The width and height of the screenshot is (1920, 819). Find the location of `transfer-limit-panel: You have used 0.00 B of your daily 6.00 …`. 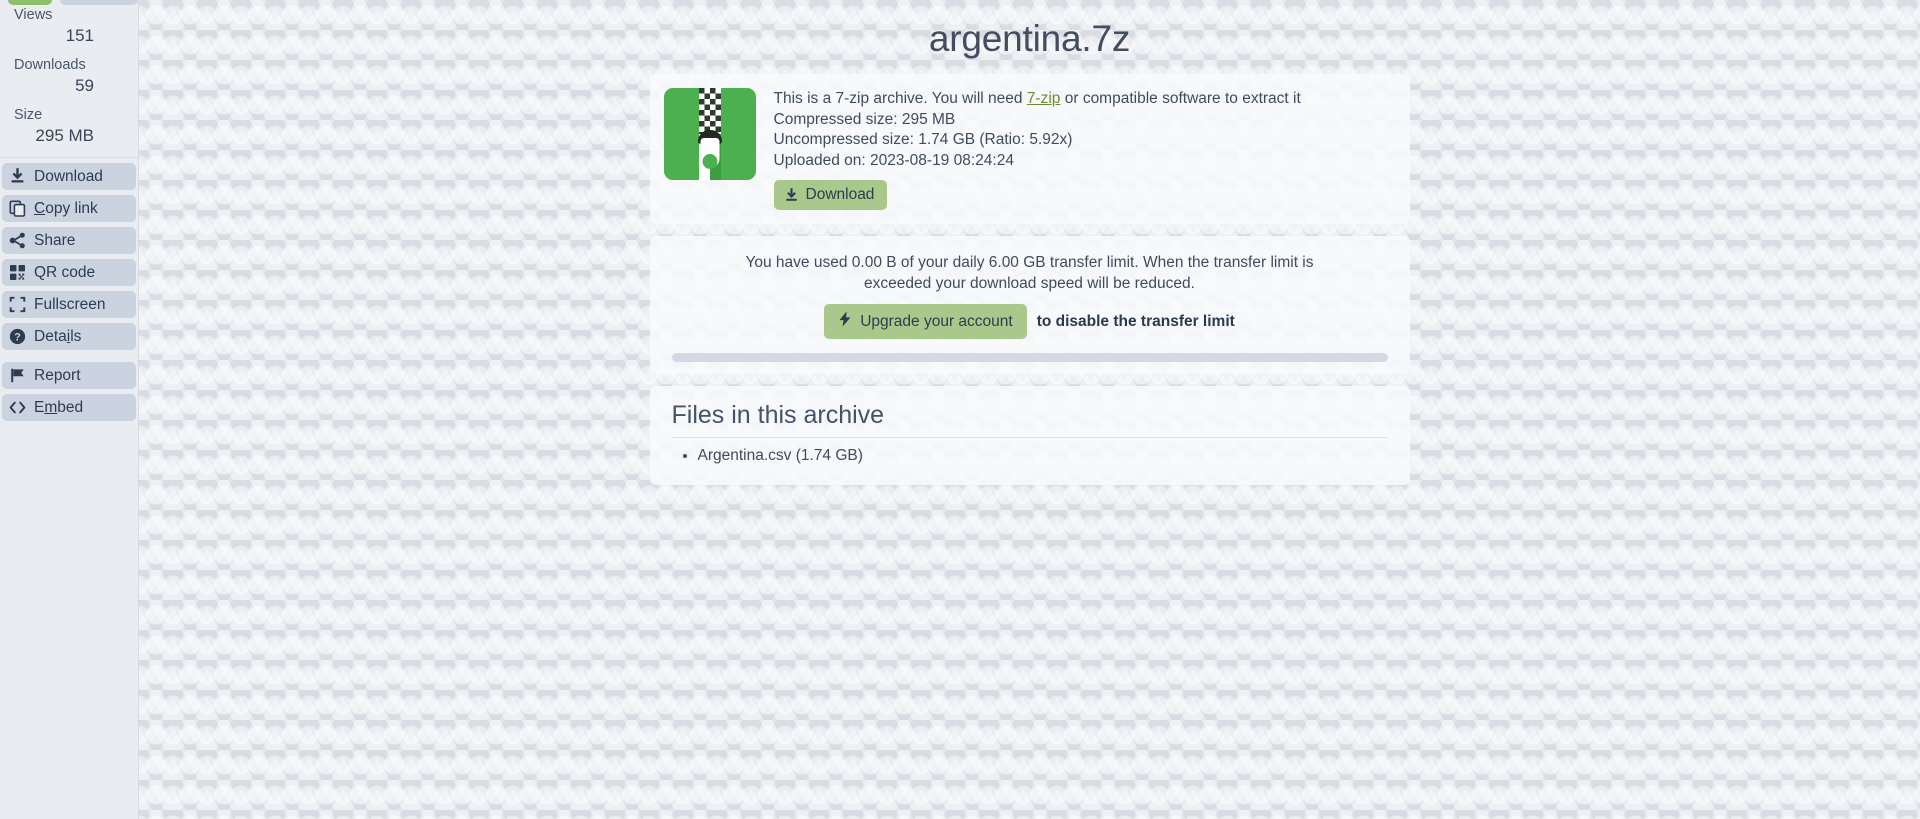

transfer-limit-panel: You have used 0.00 B of your daily 6.00 … is located at coordinates (1029, 305).